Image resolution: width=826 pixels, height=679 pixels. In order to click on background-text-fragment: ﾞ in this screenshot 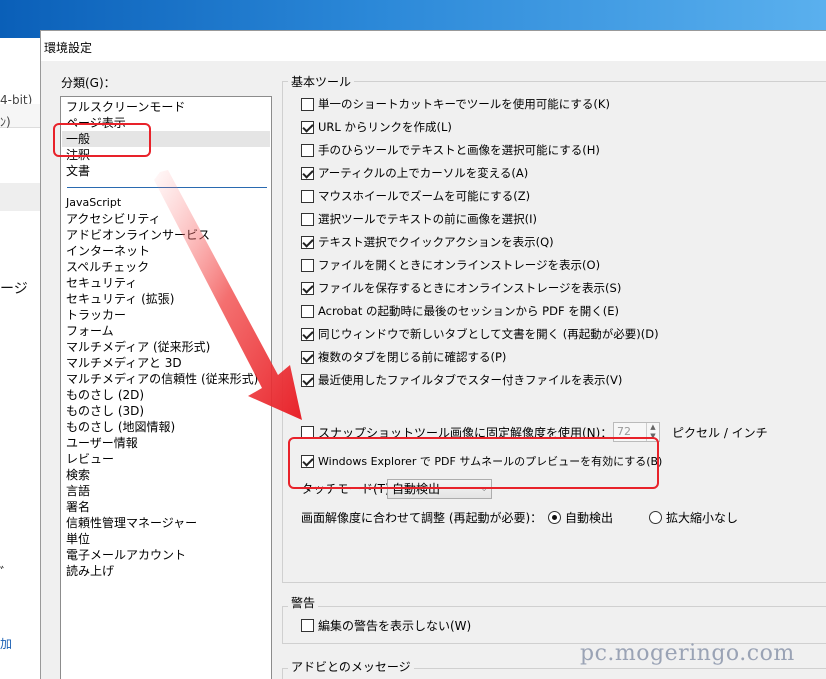, I will do `click(3, 574)`.